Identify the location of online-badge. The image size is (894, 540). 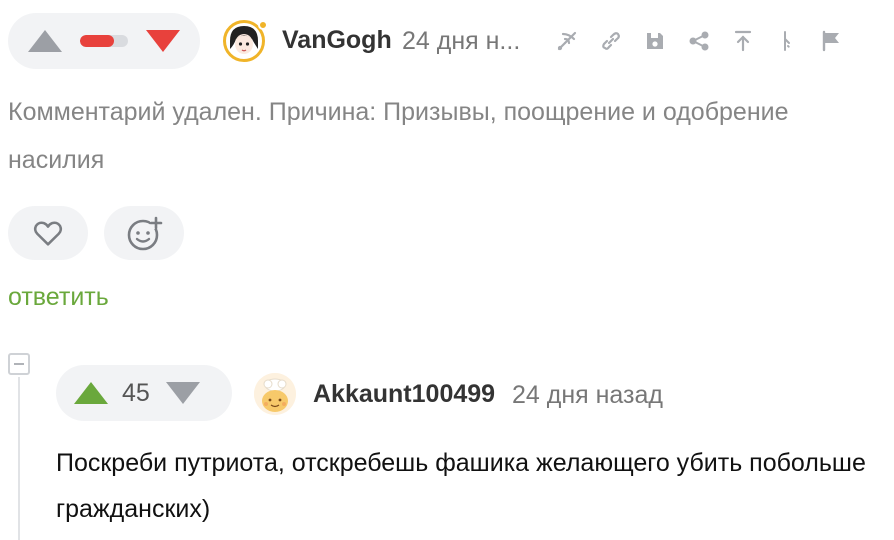
(263, 25).